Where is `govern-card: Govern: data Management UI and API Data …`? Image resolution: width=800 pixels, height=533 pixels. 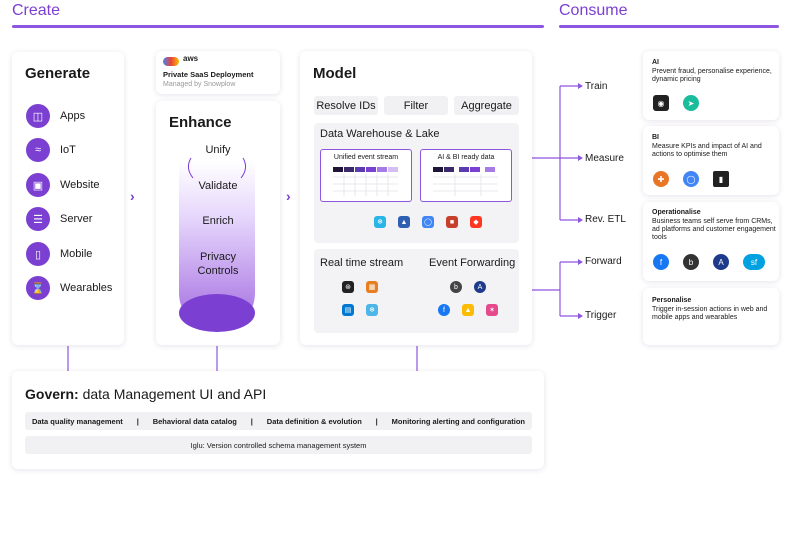
govern-card: Govern: data Management UI and API Data … is located at coordinates (278, 420).